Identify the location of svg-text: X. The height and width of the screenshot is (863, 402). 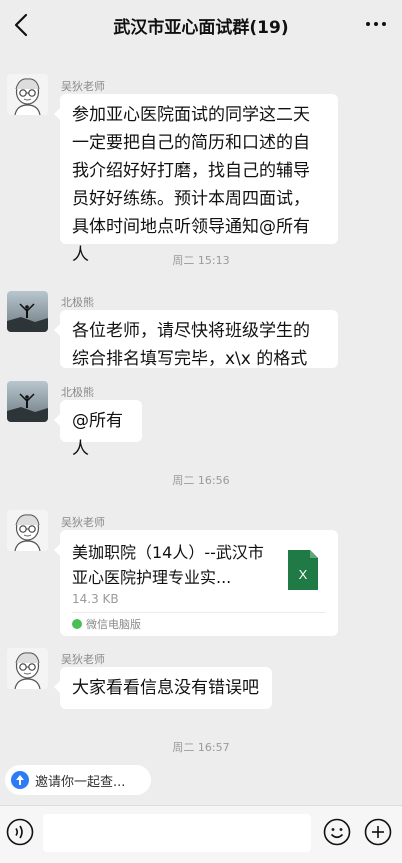
(303, 574).